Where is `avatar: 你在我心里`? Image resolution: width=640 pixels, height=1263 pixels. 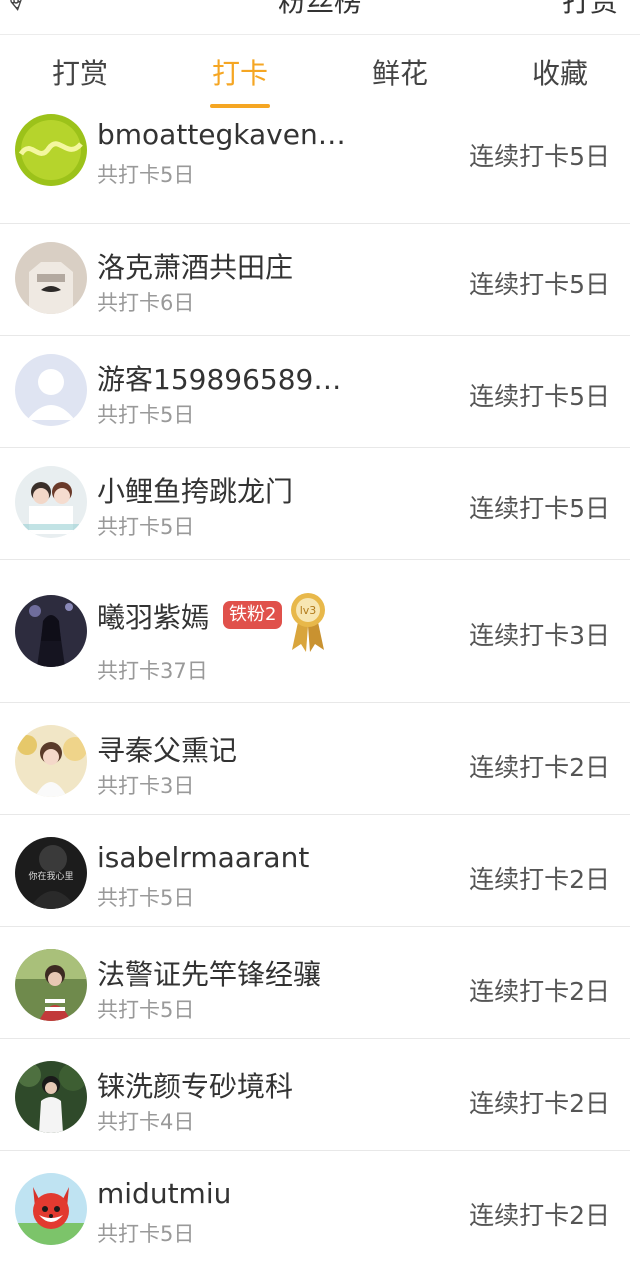
avatar: 你在我心里 is located at coordinates (51, 873).